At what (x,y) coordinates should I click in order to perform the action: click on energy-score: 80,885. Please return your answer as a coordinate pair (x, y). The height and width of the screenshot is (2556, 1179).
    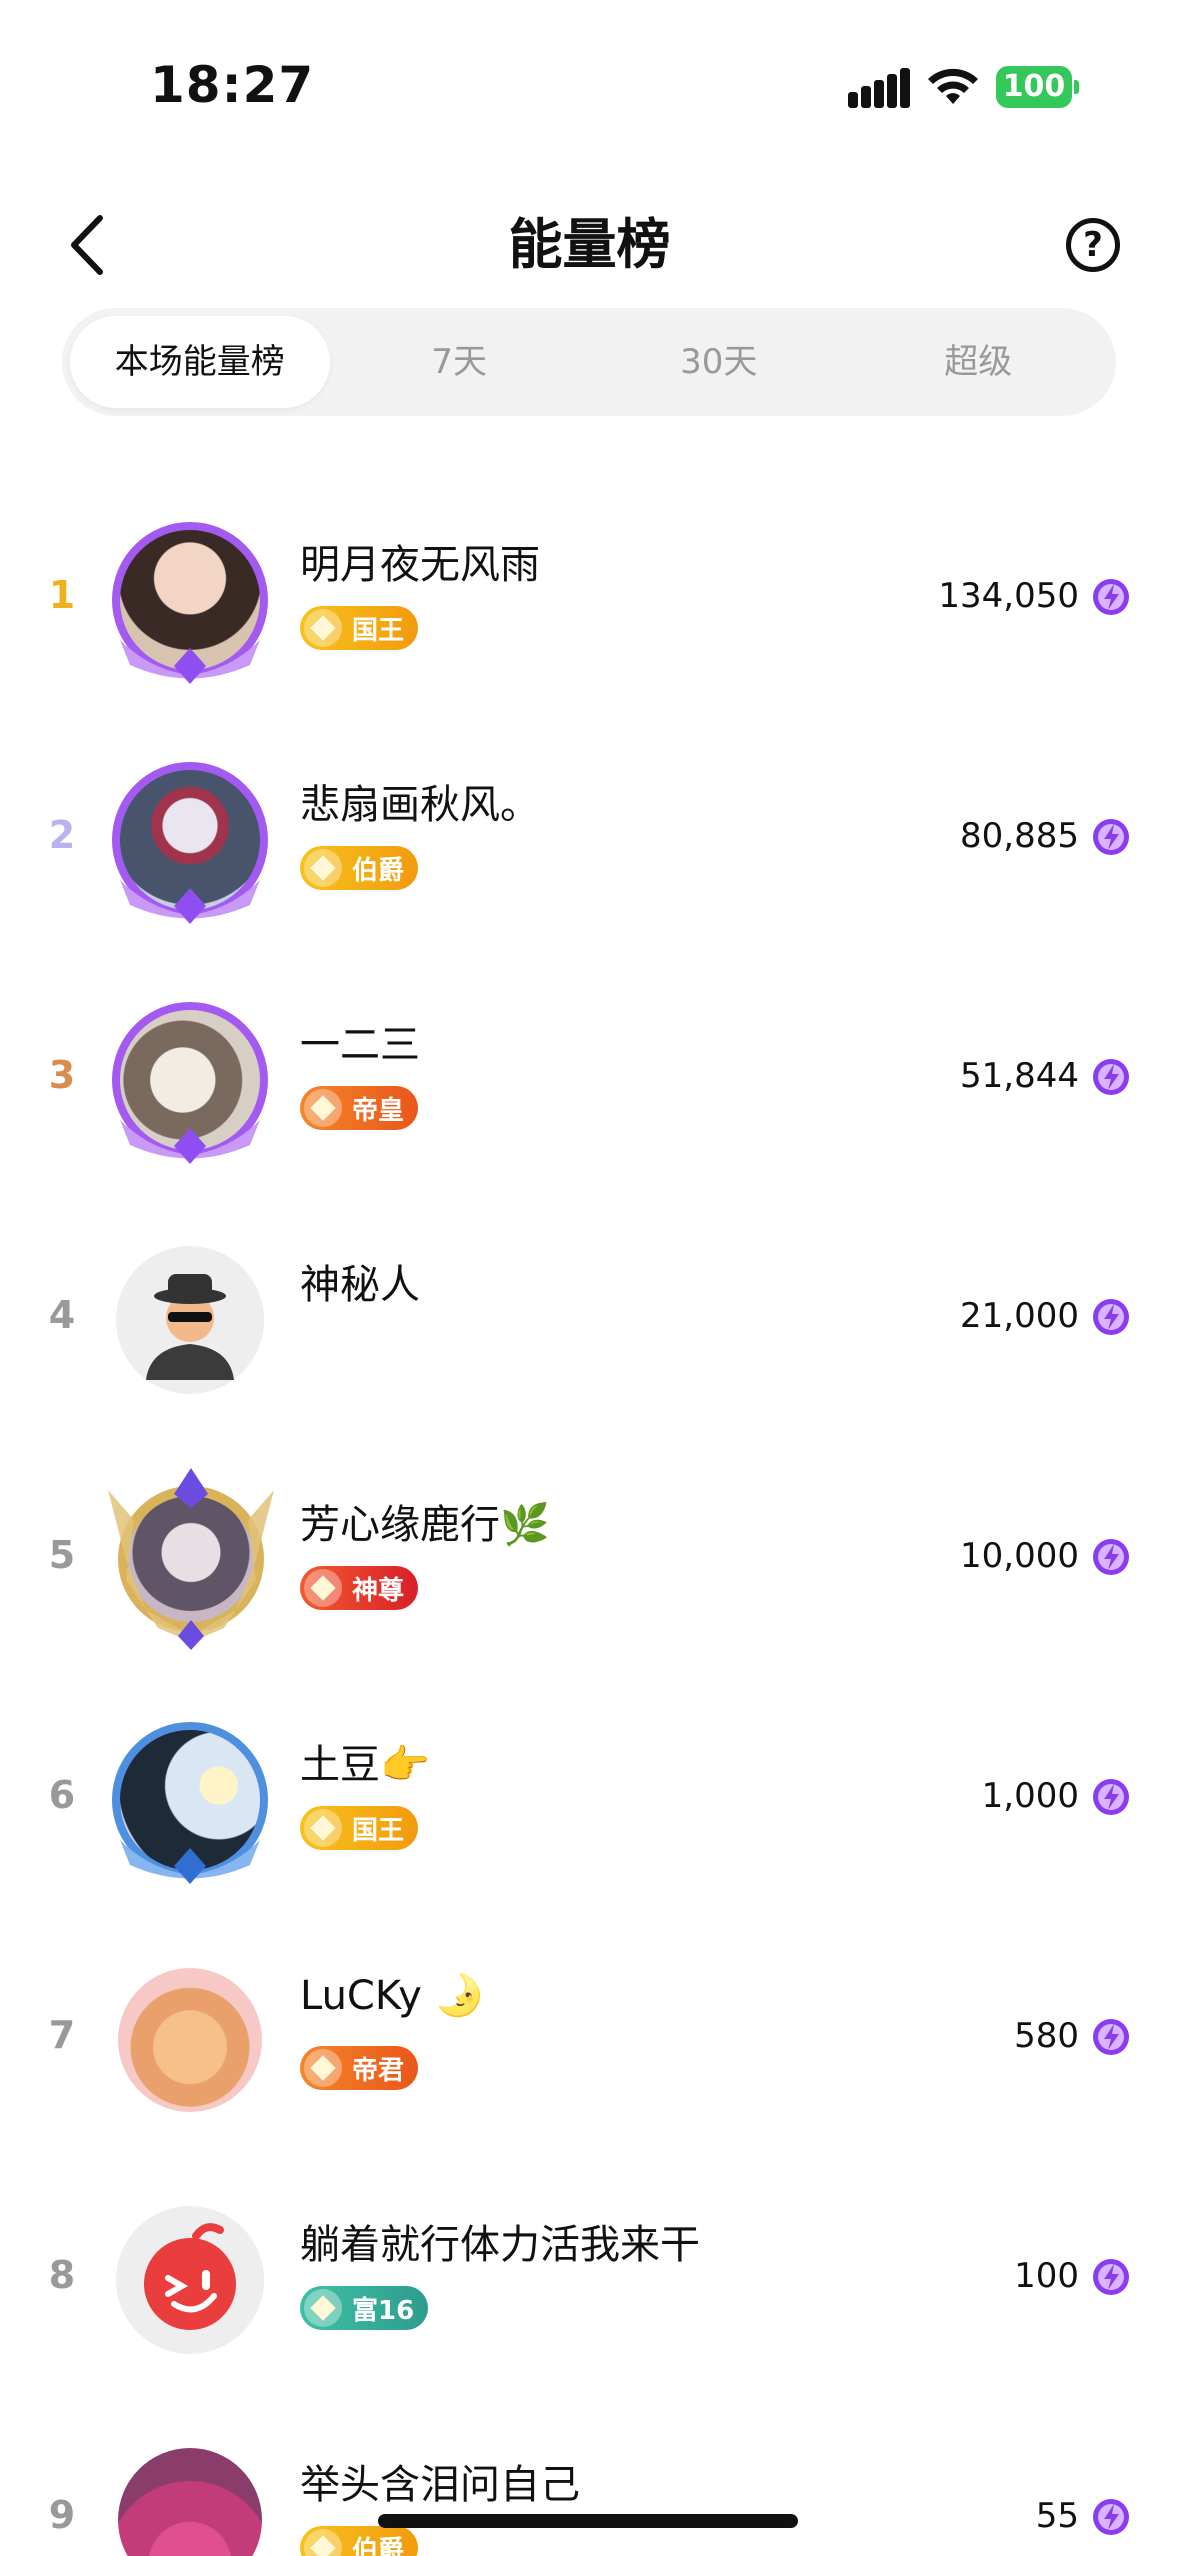
    Looking at the image, I should click on (1019, 836).